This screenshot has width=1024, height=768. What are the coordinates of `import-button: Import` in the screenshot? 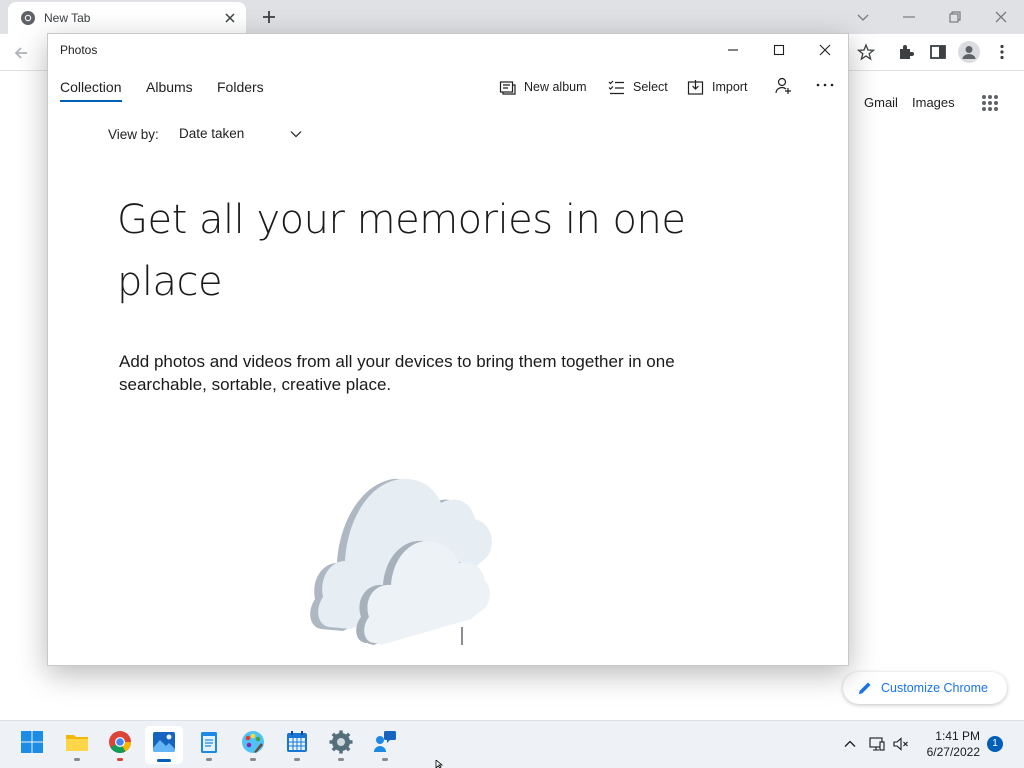 It's located at (720, 88).